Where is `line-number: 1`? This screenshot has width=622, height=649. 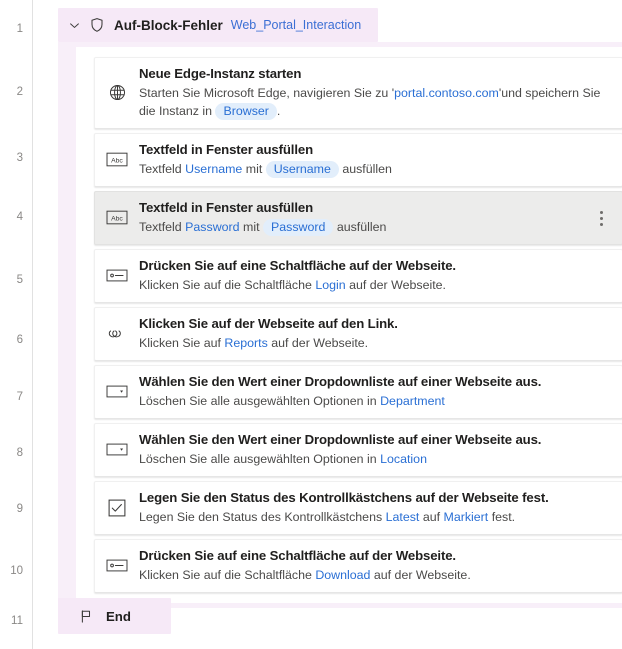
line-number: 1 is located at coordinates (19, 29).